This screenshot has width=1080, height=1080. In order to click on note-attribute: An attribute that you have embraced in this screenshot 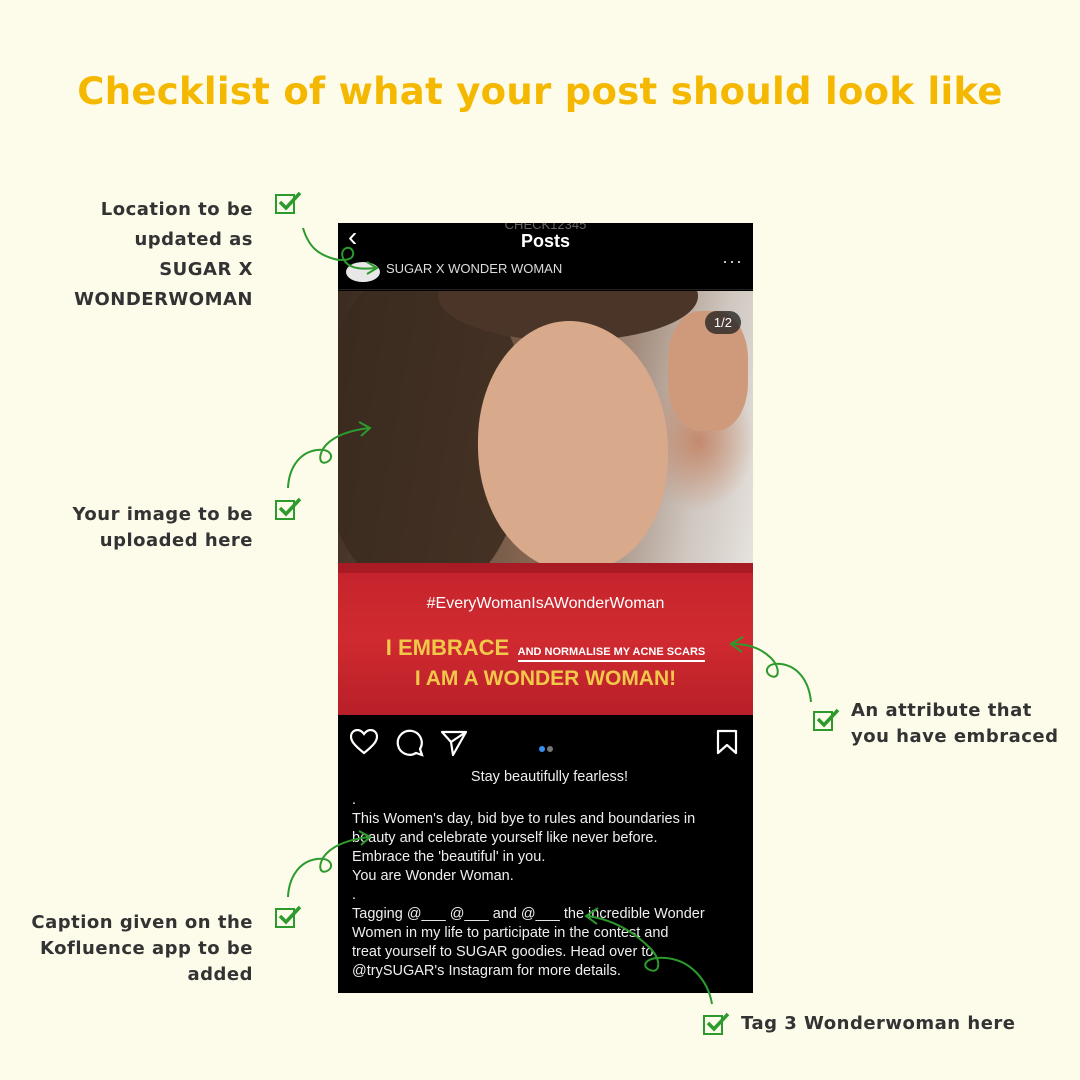, I will do `click(955, 723)`.